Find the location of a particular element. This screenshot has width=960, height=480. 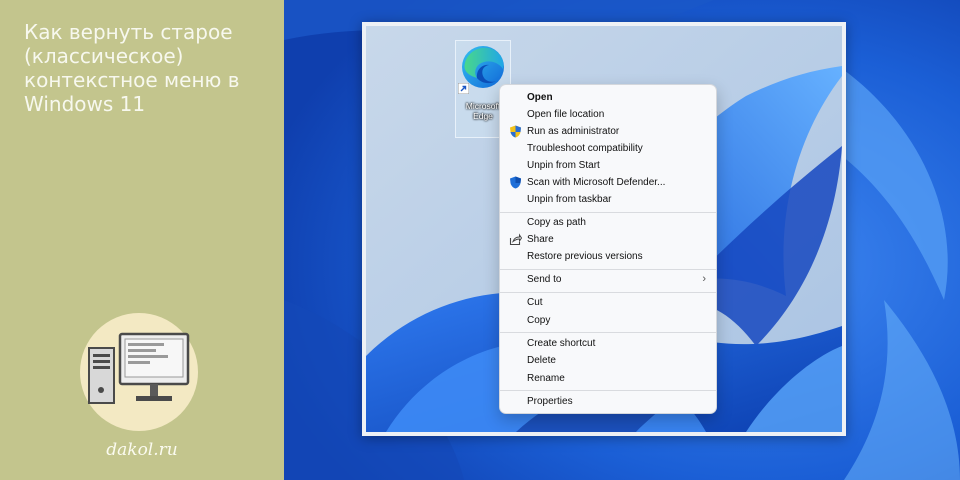

menu-item-label: Rename is located at coordinates (546, 378).